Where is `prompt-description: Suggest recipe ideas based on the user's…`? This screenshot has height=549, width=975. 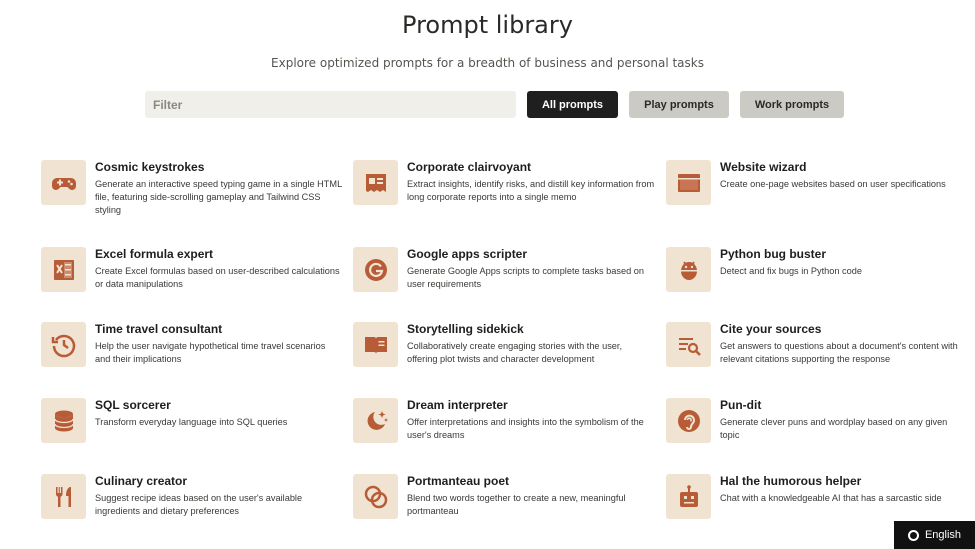 prompt-description: Suggest recipe ideas based on the user's… is located at coordinates (199, 504).